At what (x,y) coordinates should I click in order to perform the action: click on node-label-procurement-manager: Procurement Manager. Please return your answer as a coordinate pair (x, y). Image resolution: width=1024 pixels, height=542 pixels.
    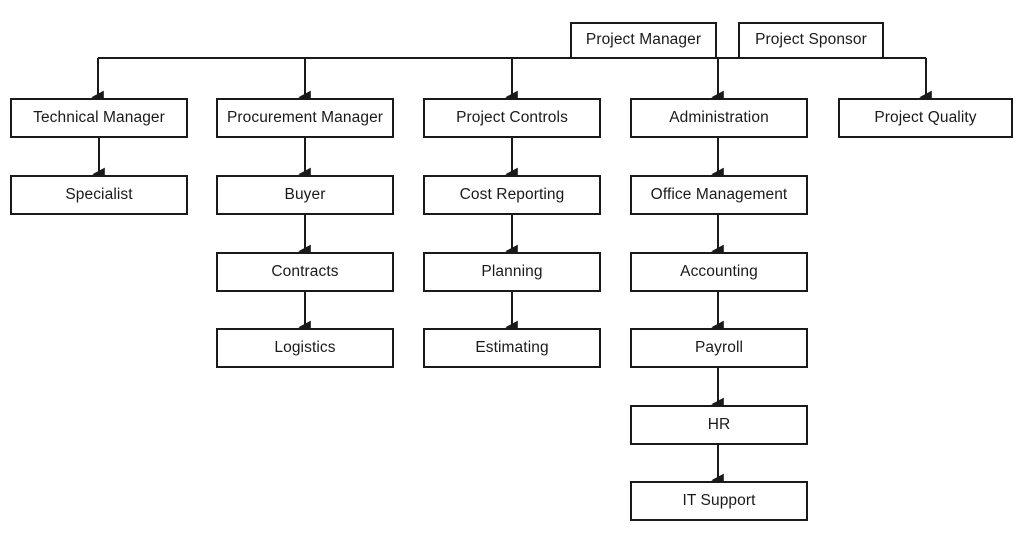
    Looking at the image, I should click on (305, 117).